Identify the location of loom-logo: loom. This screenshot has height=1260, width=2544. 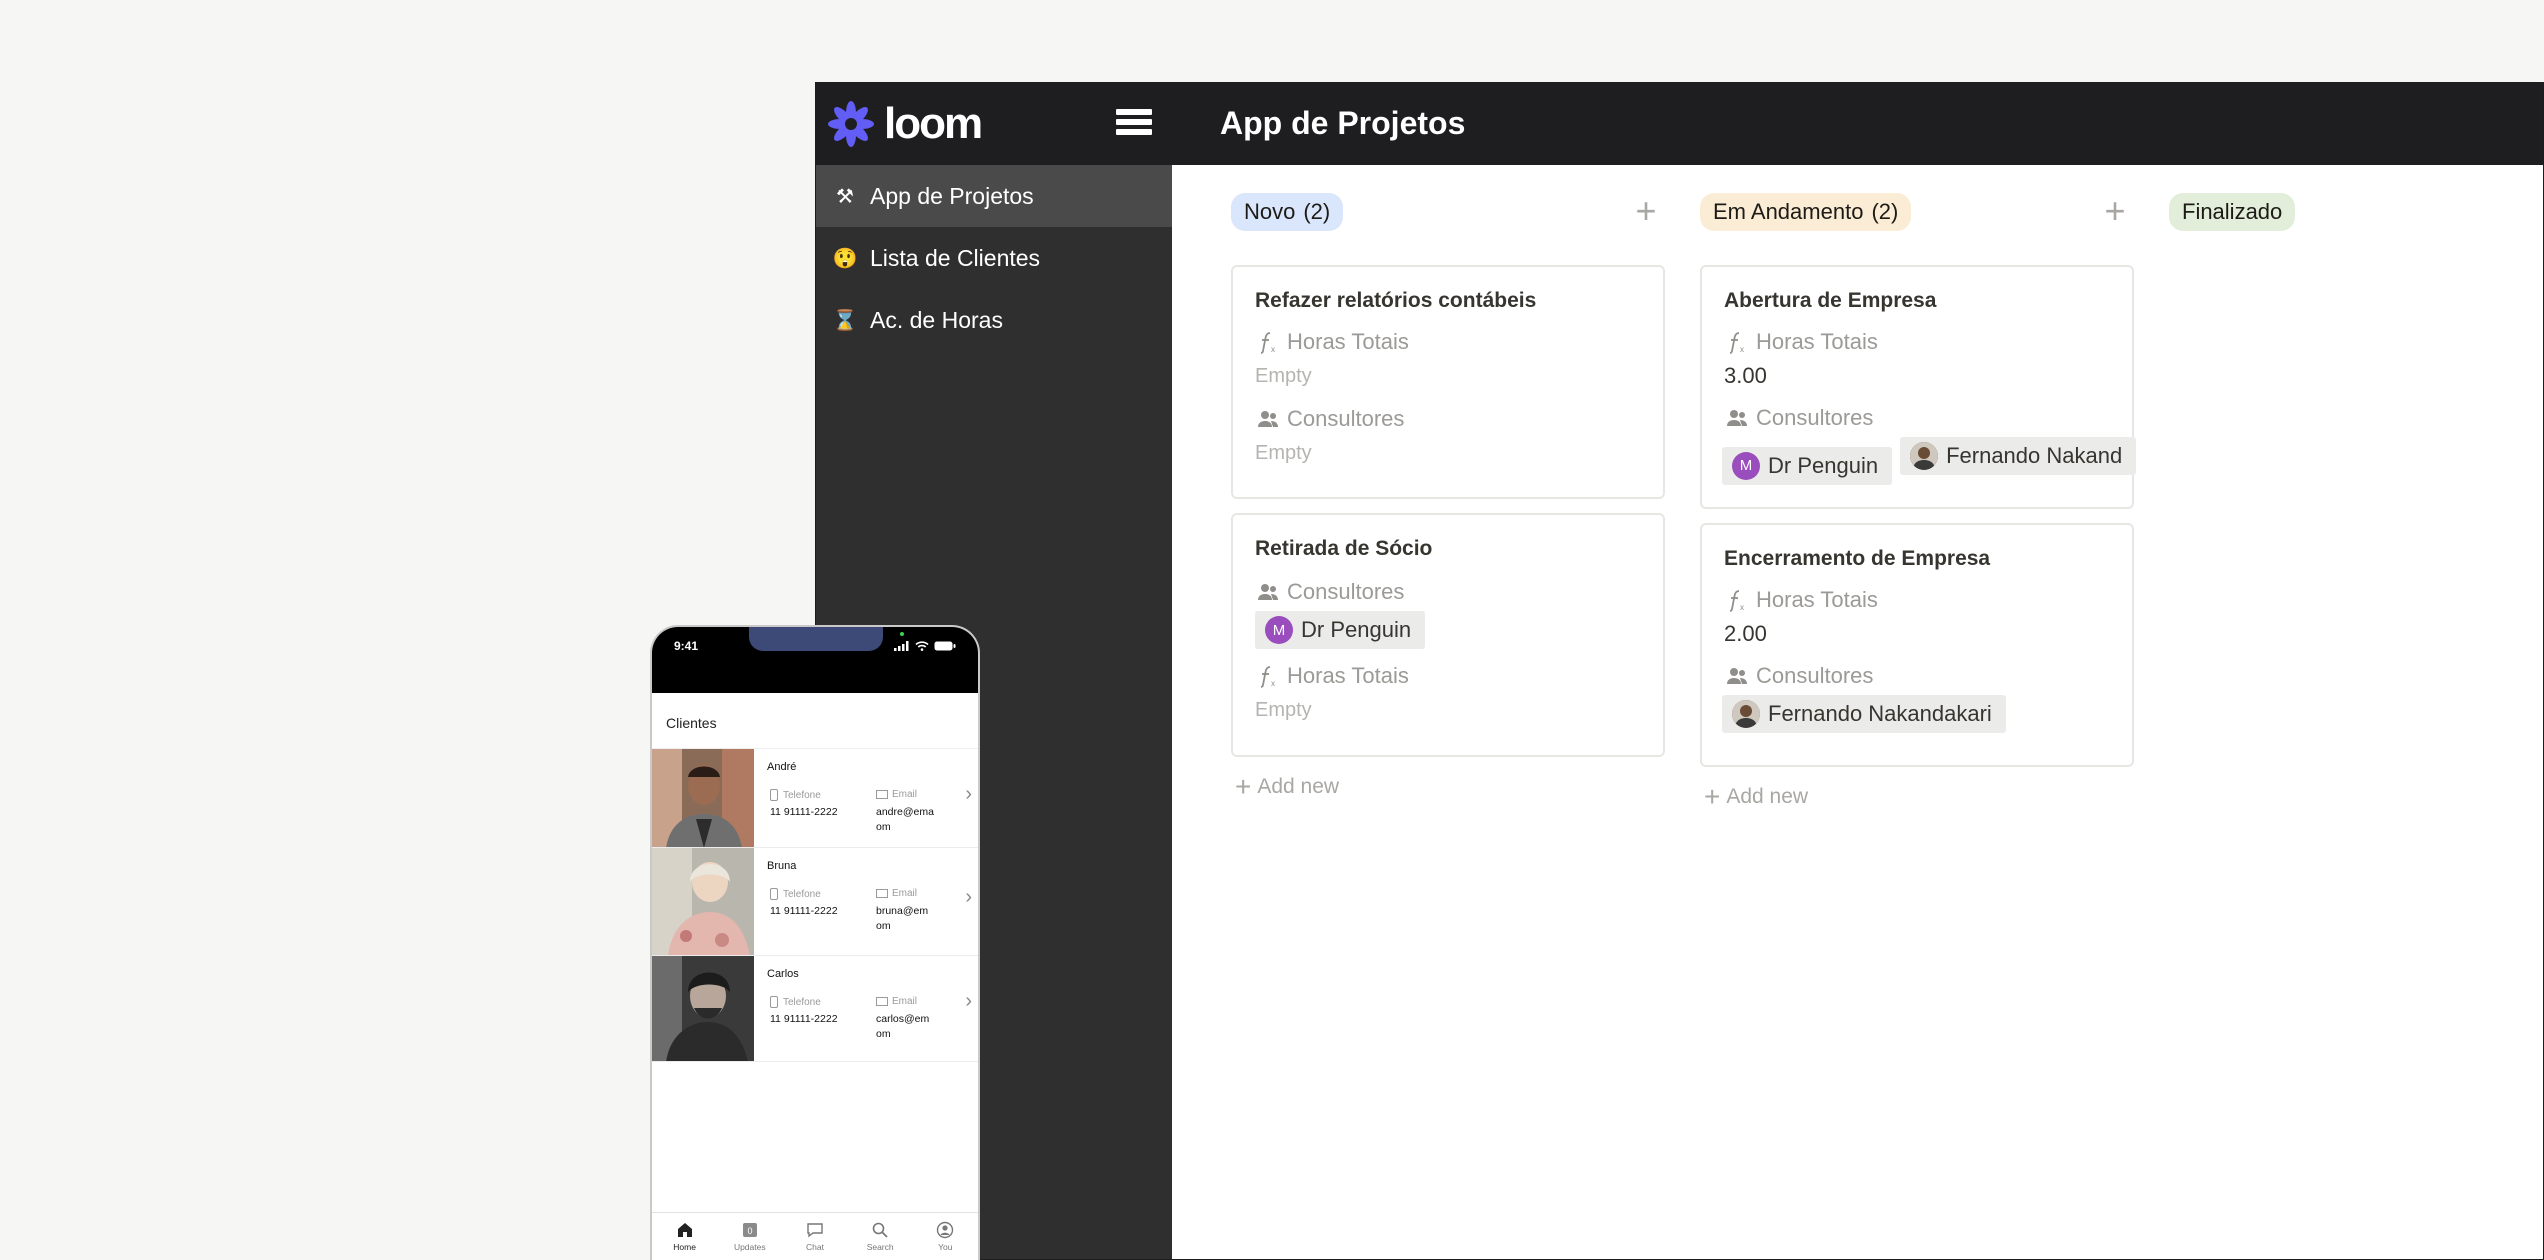
(904, 124).